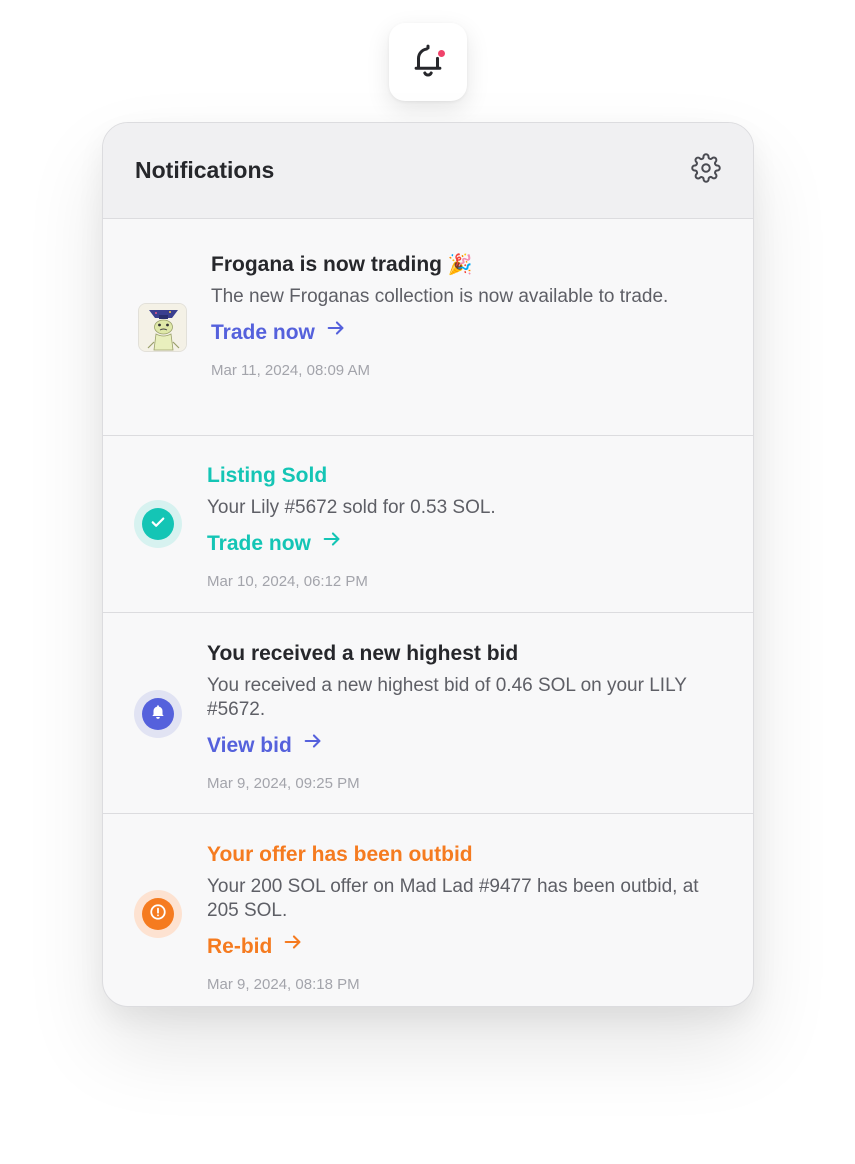 Image resolution: width=855 pixels, height=1164 pixels. What do you see at coordinates (287, 581) in the screenshot?
I see `notification-timestamp: Mar 10, 2024, 06:12 PM` at bounding box center [287, 581].